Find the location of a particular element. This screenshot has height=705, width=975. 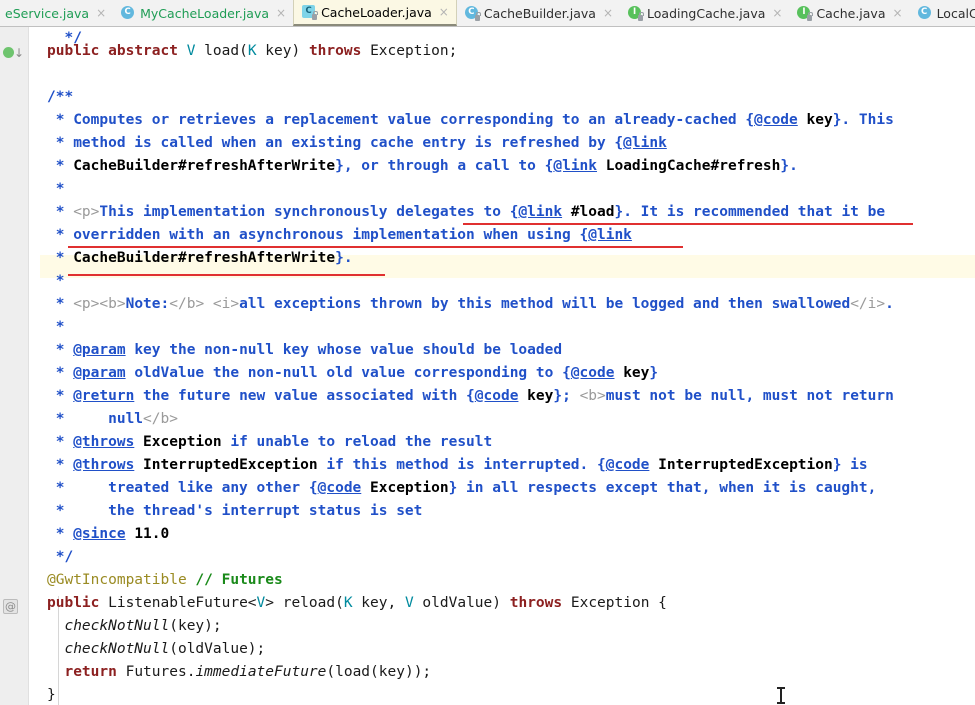

code-line: checkNotNull(oldValue); is located at coordinates (152, 649).